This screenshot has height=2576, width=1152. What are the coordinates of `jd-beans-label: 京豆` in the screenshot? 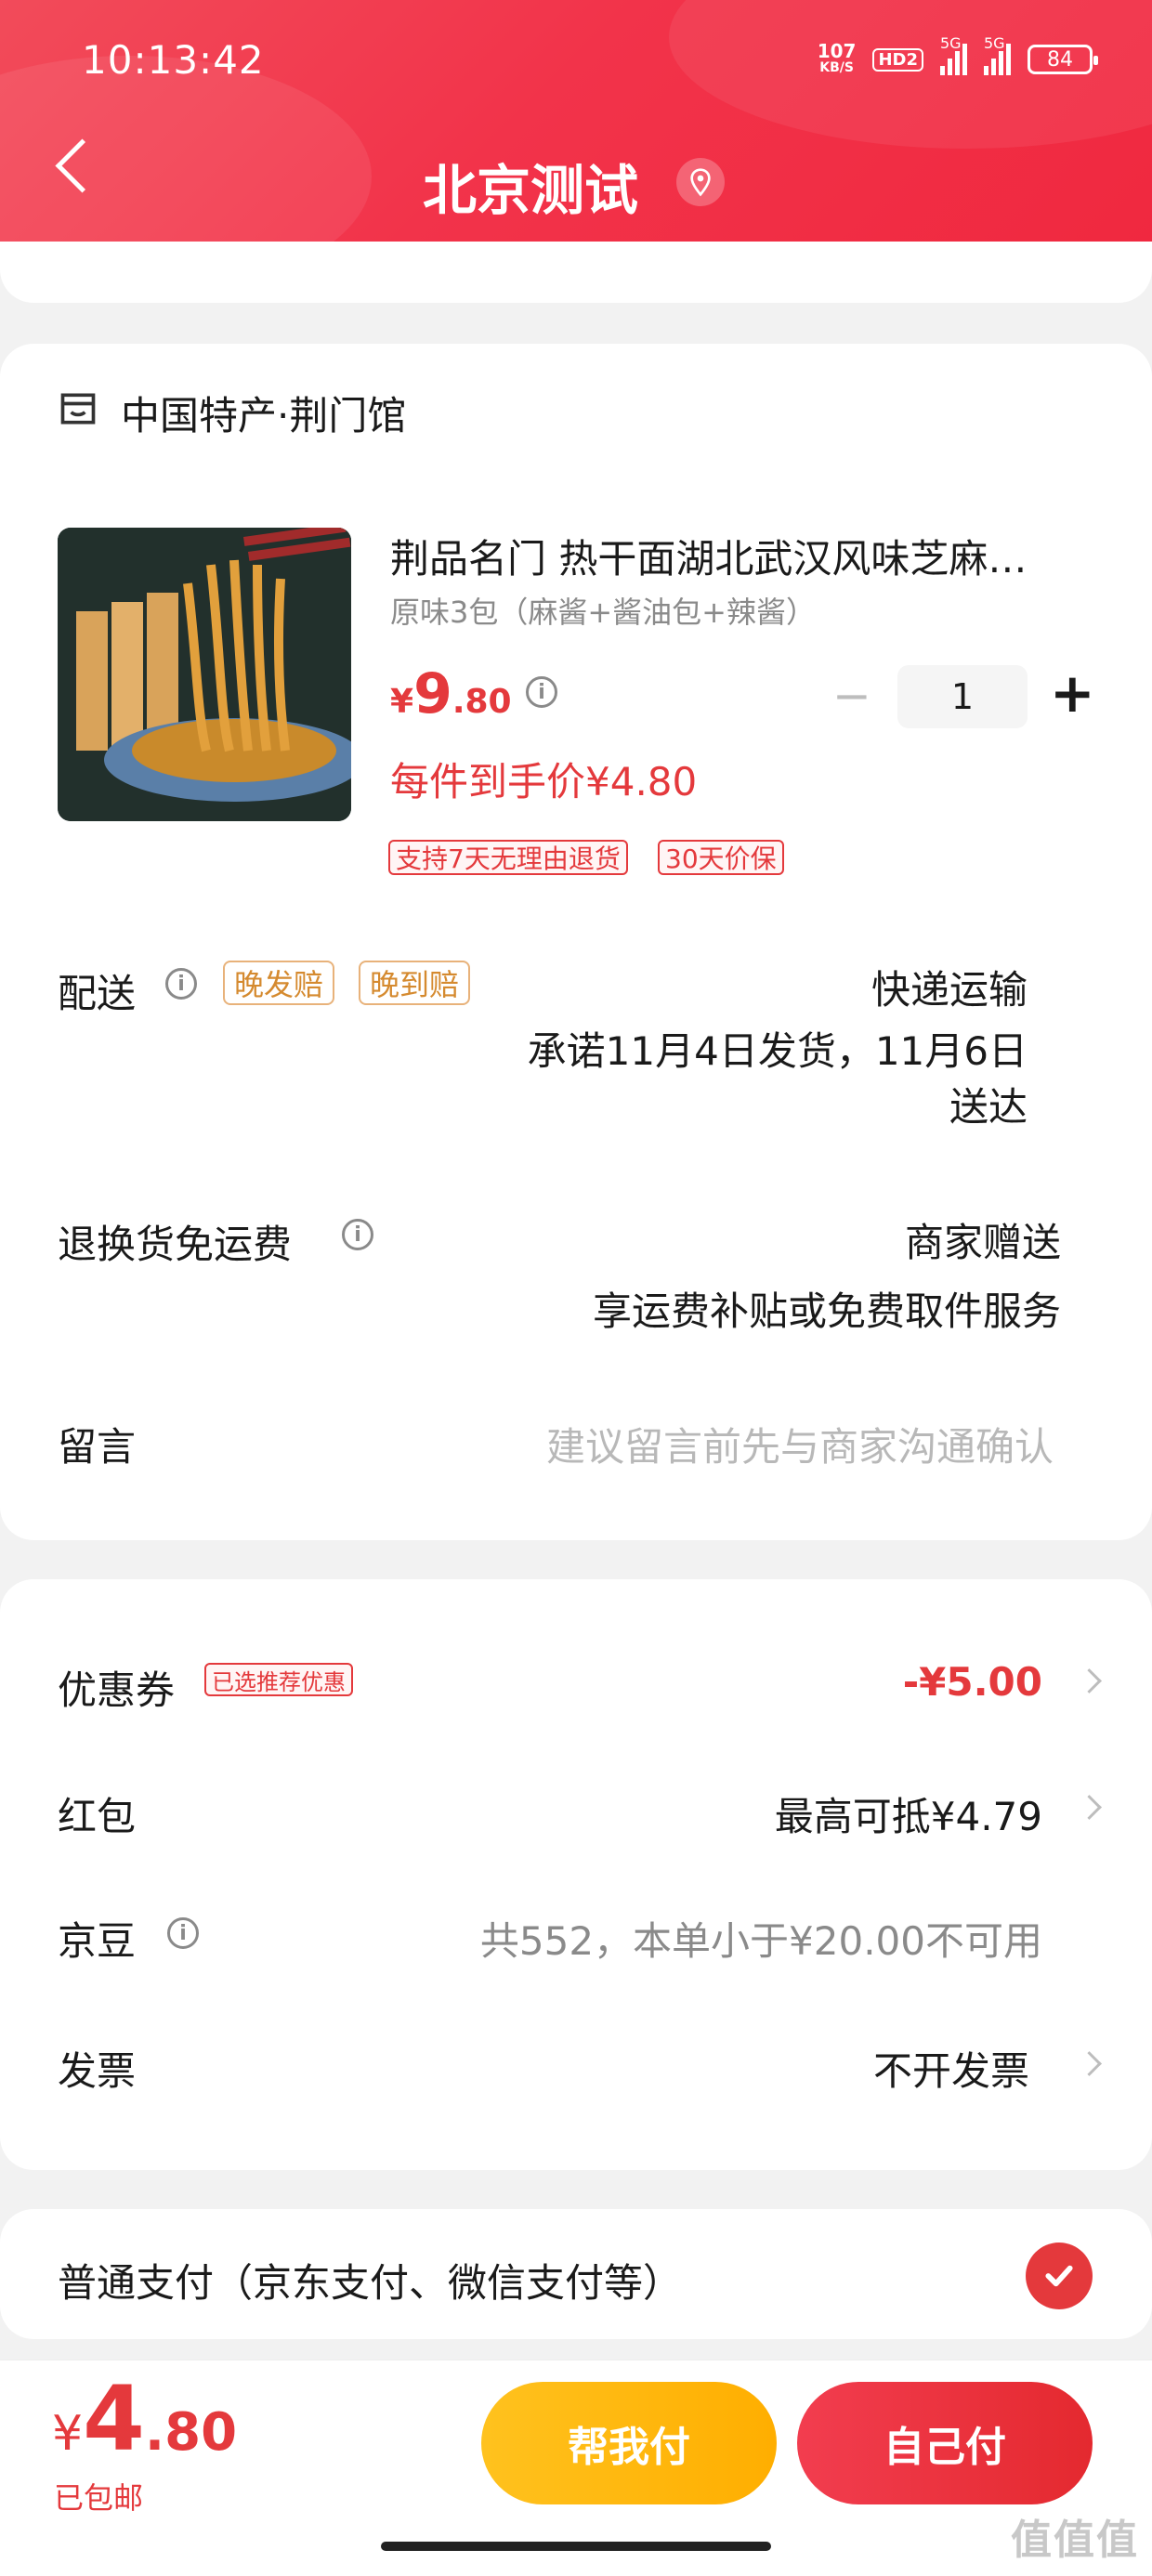 It's located at (97, 1941).